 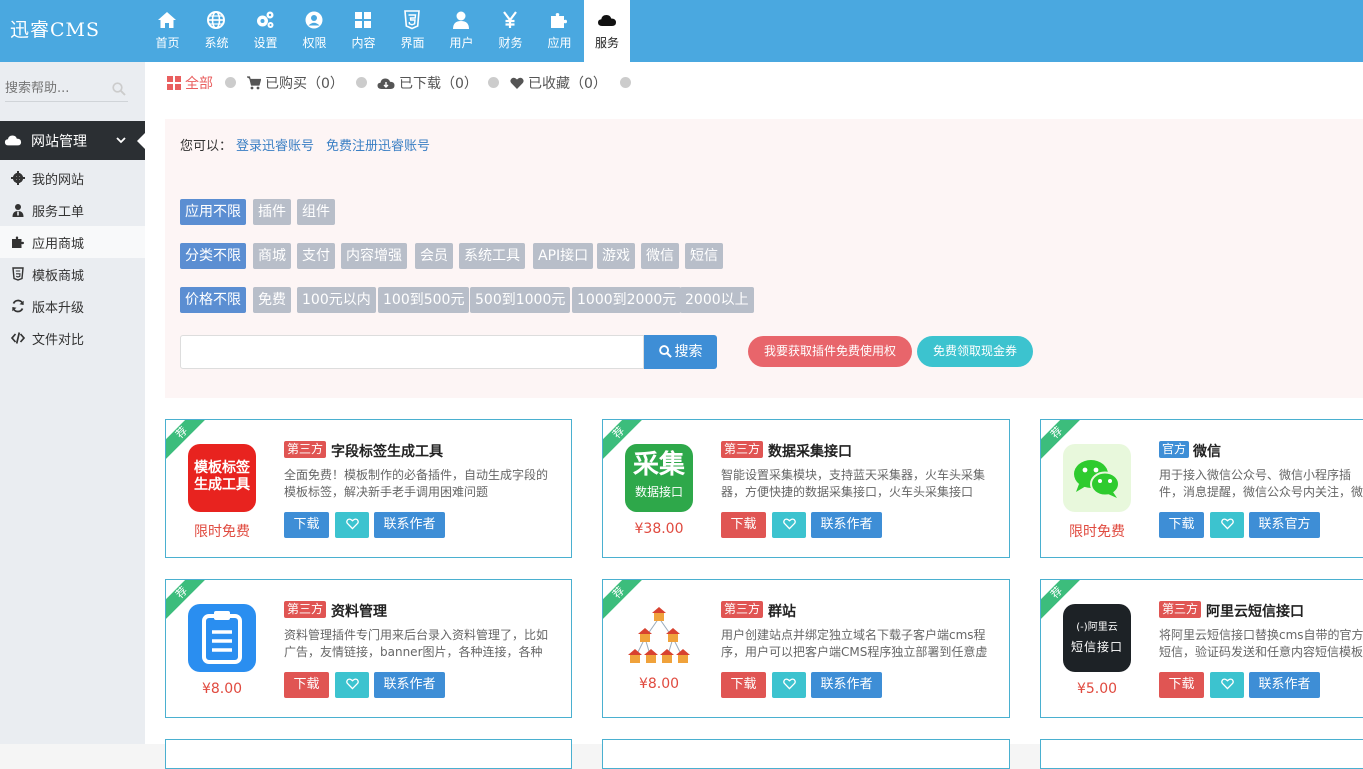 I want to click on filter-tag-over-2000: 2000以上, so click(x=717, y=300).